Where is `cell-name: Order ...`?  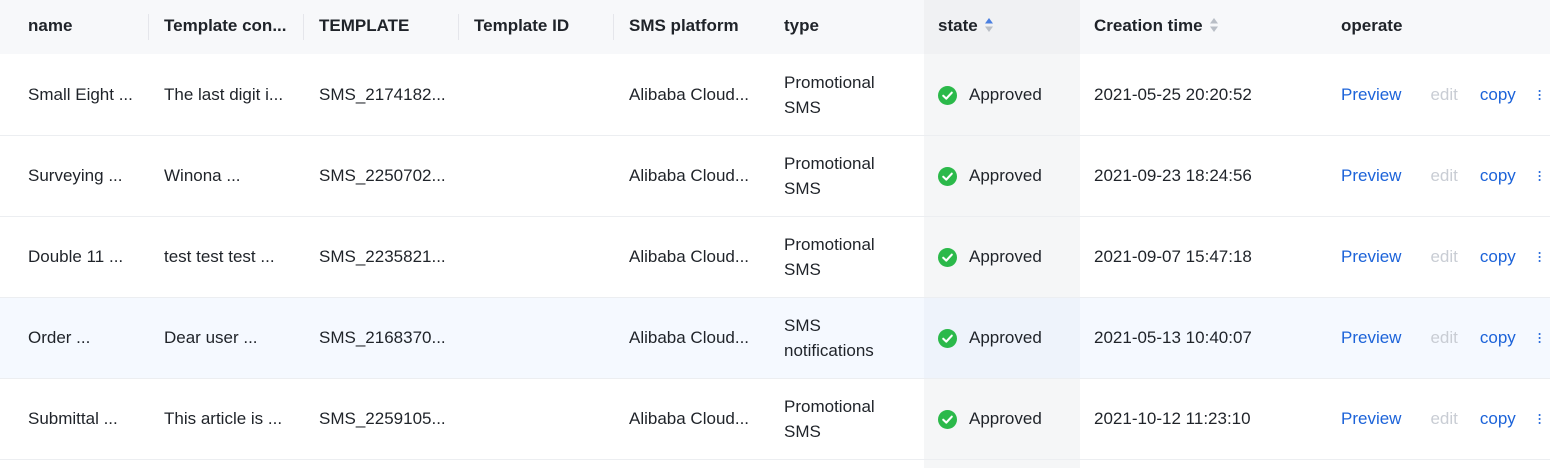 cell-name: Order ... is located at coordinates (59, 337).